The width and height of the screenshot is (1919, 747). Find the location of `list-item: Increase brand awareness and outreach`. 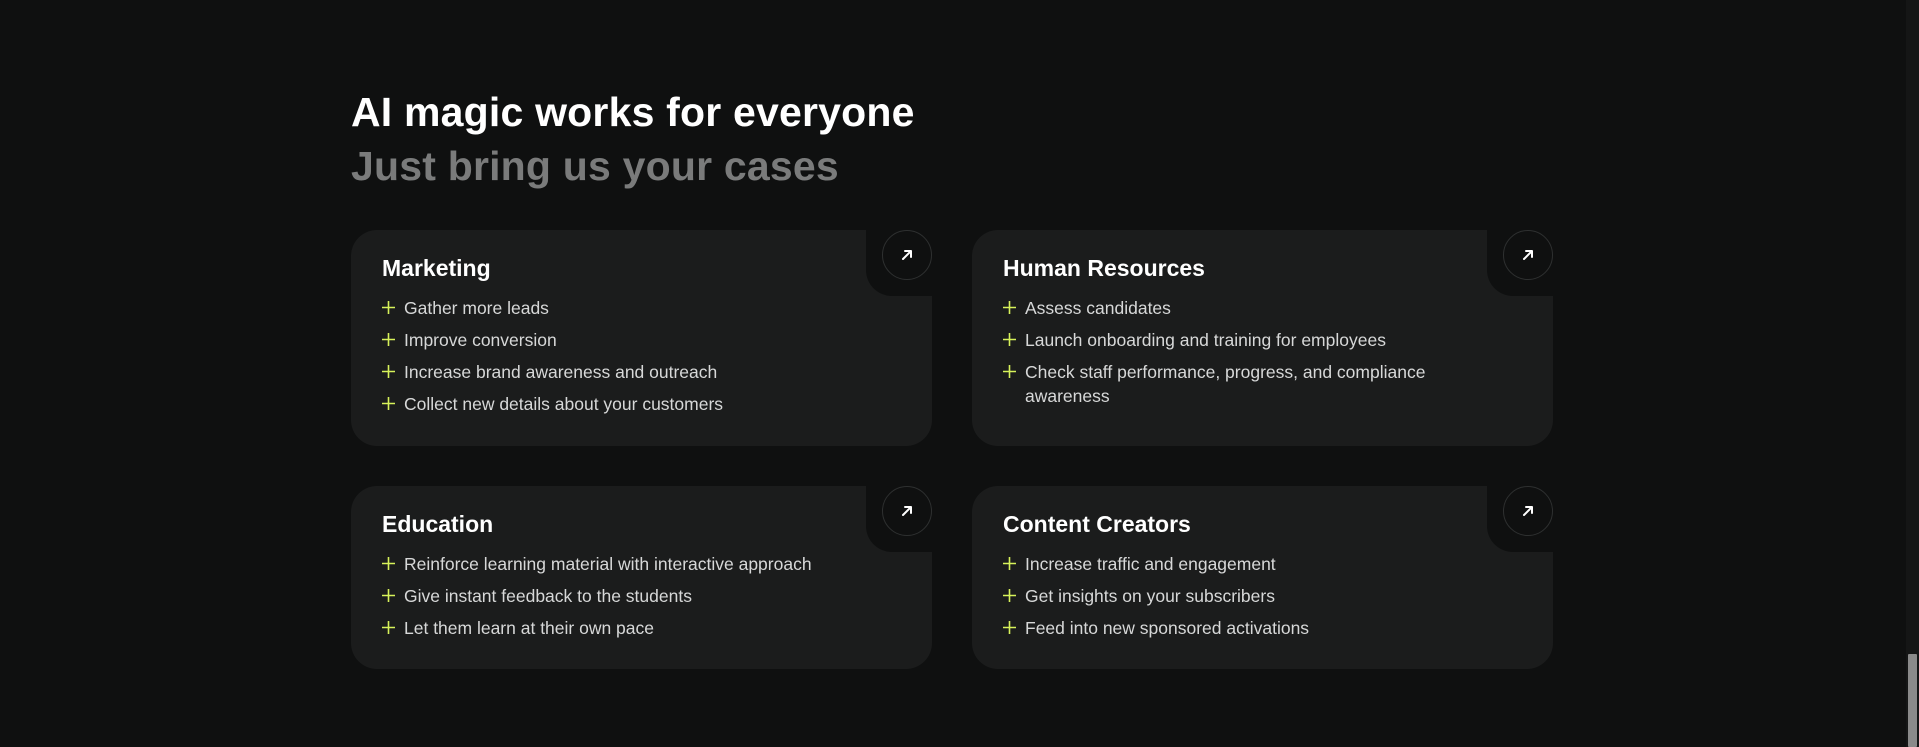

list-item: Increase brand awareness and outreach is located at coordinates (617, 372).